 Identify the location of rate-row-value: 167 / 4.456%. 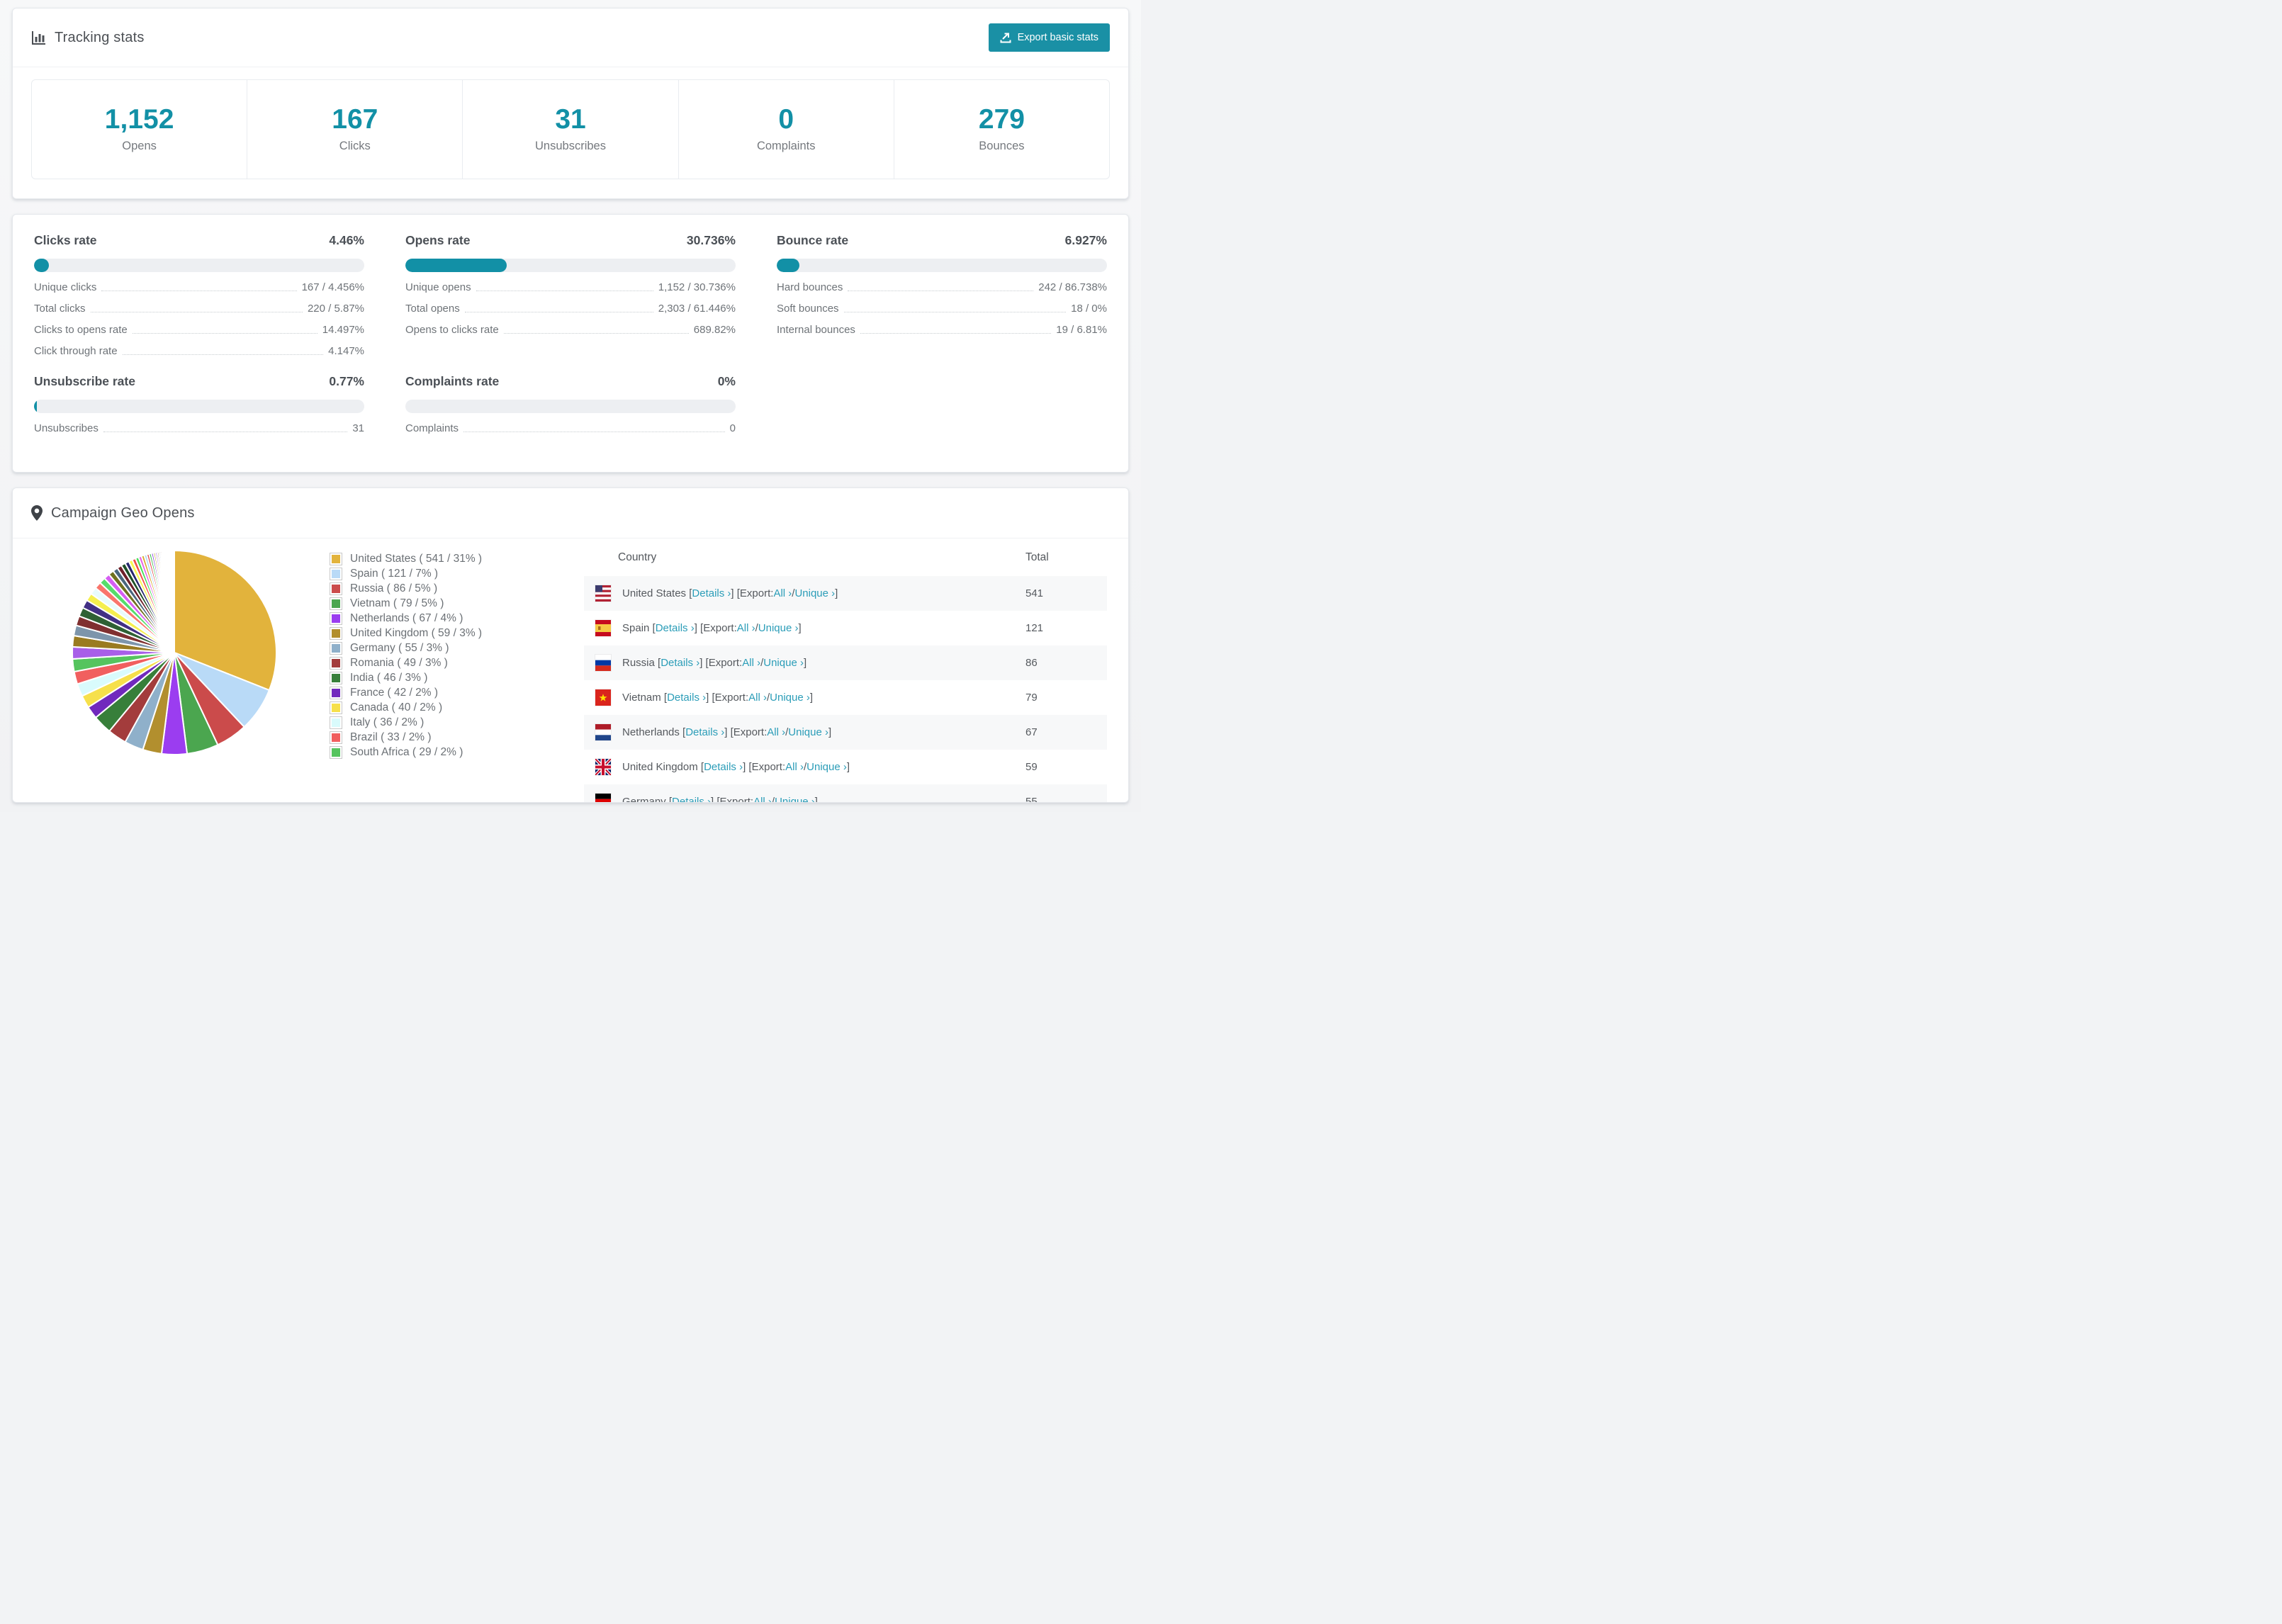
(332, 287).